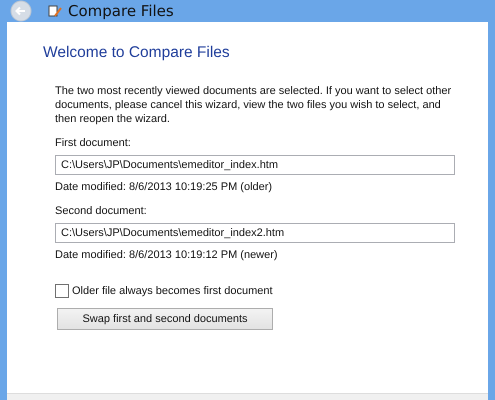 The height and width of the screenshot is (400, 495). Describe the element at coordinates (121, 11) in the screenshot. I see `window-title: Compare Files` at that location.